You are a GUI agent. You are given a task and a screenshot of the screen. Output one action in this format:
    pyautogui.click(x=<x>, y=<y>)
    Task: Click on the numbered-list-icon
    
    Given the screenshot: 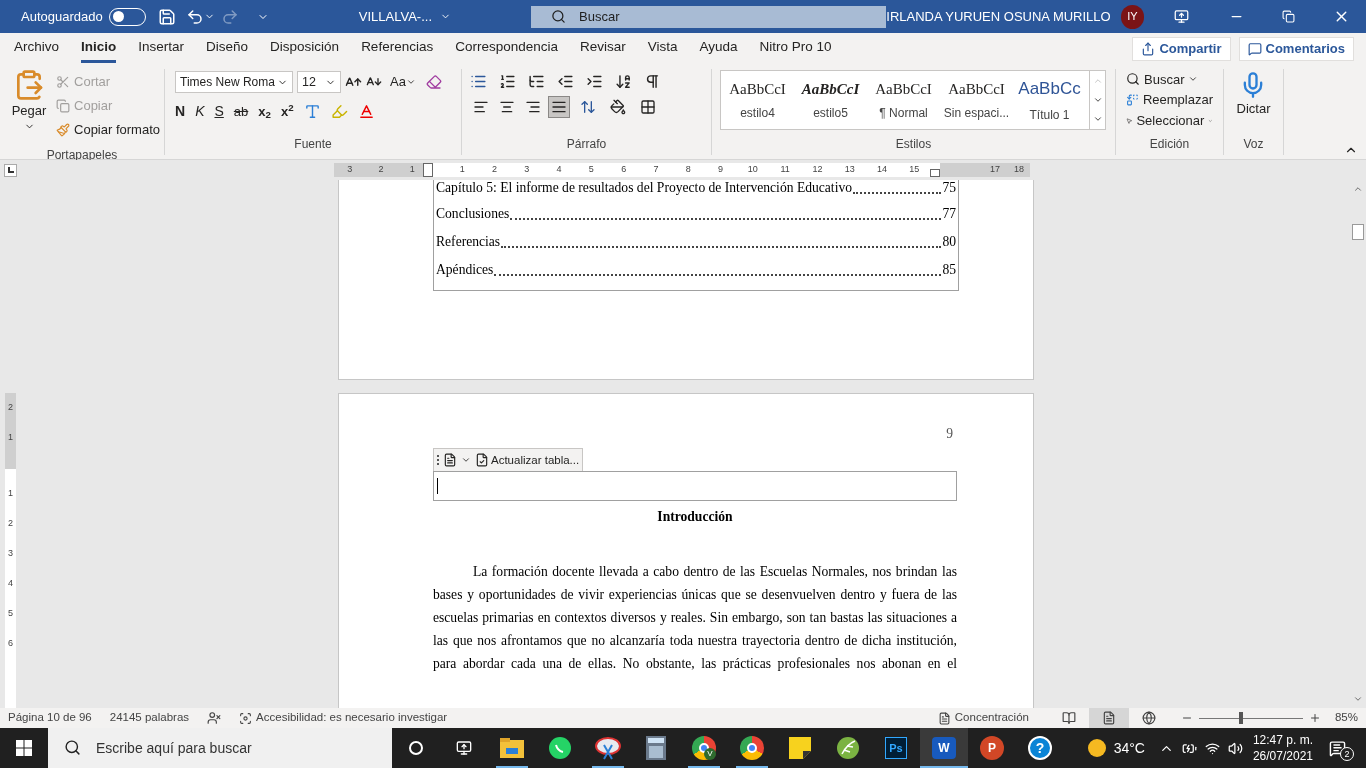 What is the action you would take?
    pyautogui.click(x=507, y=81)
    